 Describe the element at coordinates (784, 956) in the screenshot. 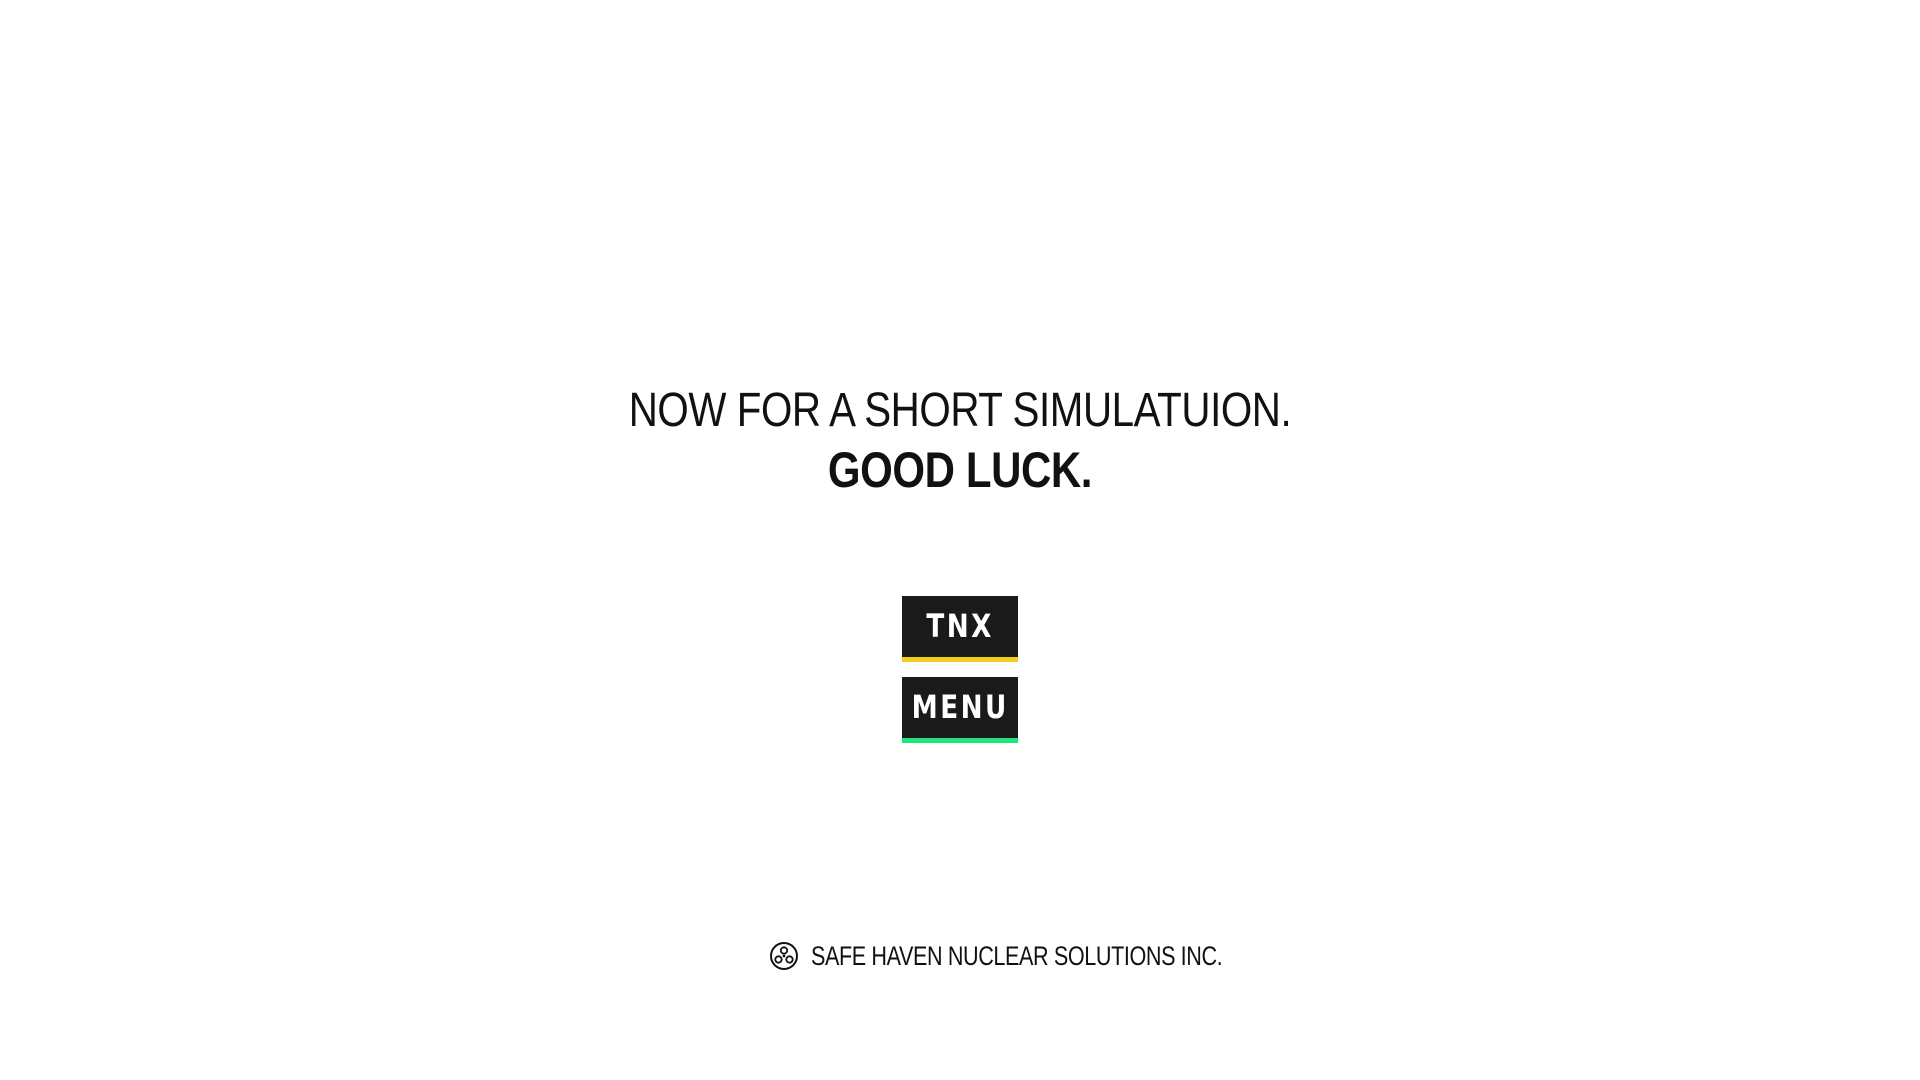

I see `radiation-icon` at that location.